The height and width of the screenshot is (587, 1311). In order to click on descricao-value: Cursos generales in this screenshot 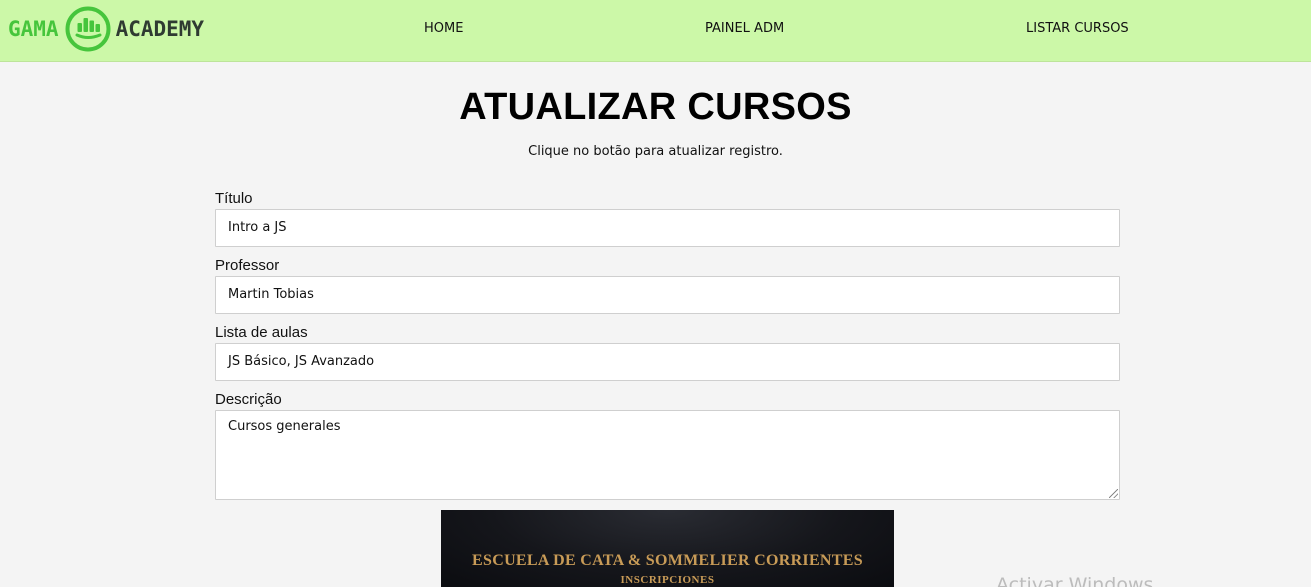, I will do `click(284, 426)`.